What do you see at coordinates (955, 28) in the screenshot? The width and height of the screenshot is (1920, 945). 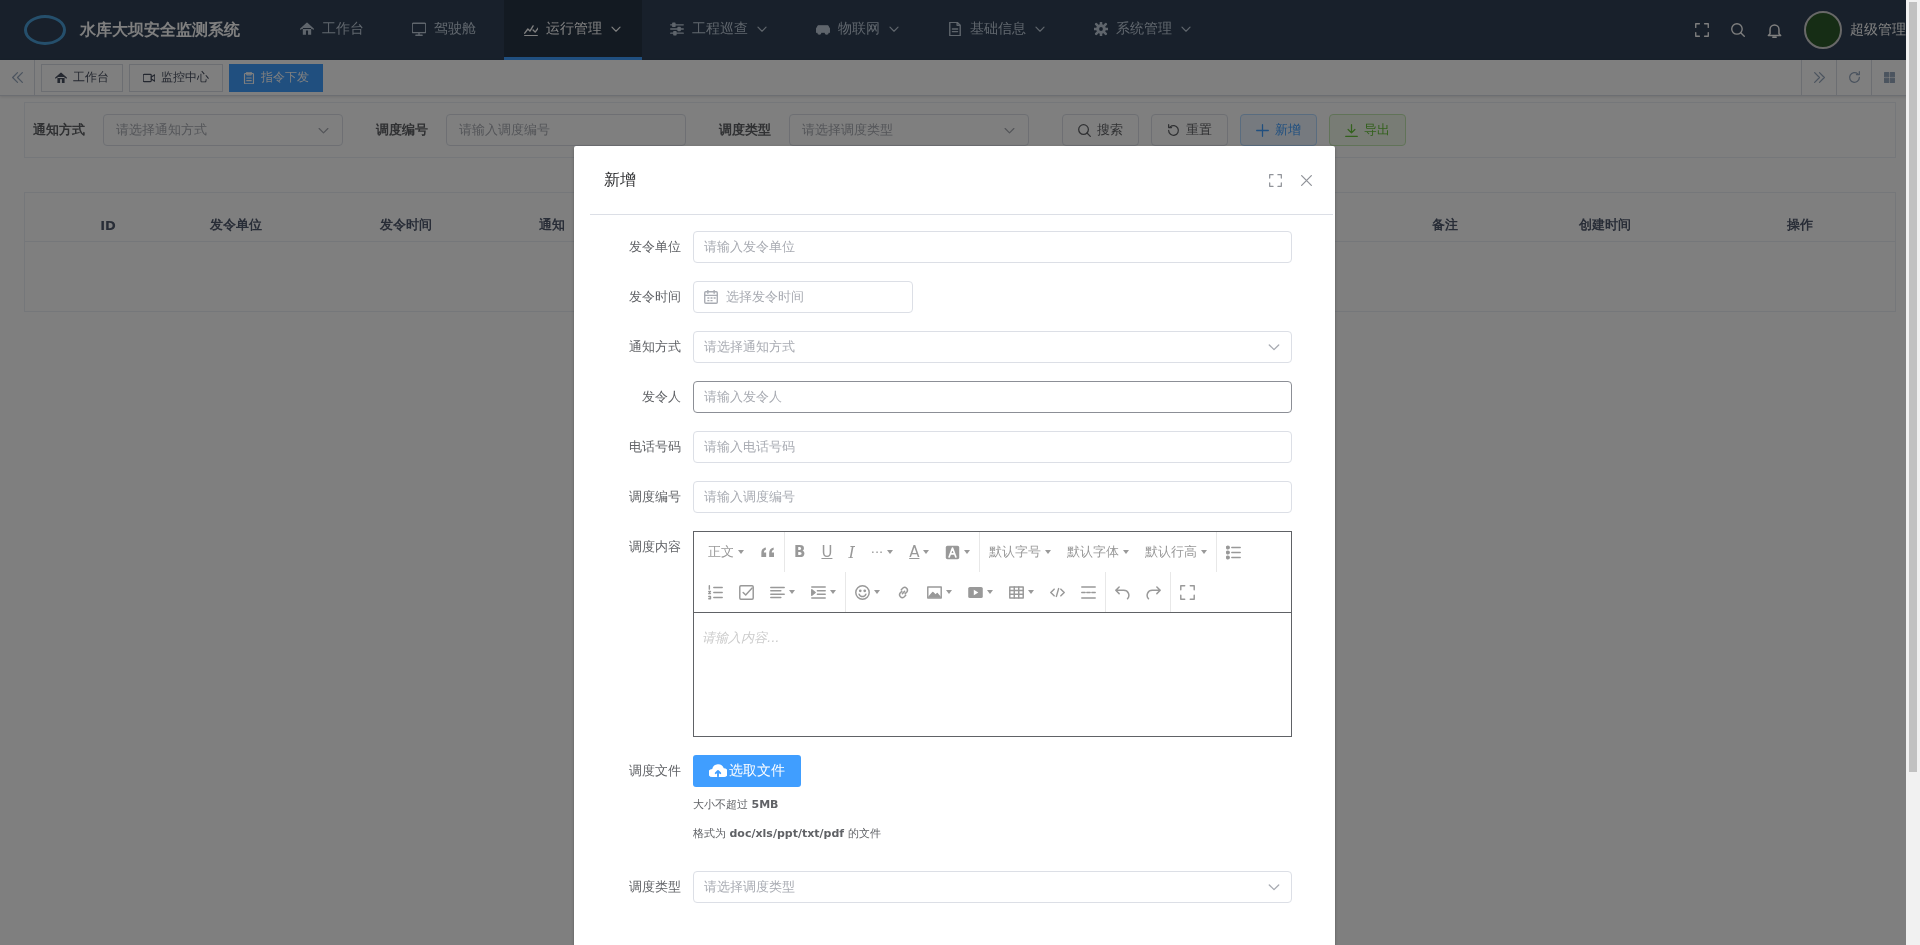 I see `document-icon` at bounding box center [955, 28].